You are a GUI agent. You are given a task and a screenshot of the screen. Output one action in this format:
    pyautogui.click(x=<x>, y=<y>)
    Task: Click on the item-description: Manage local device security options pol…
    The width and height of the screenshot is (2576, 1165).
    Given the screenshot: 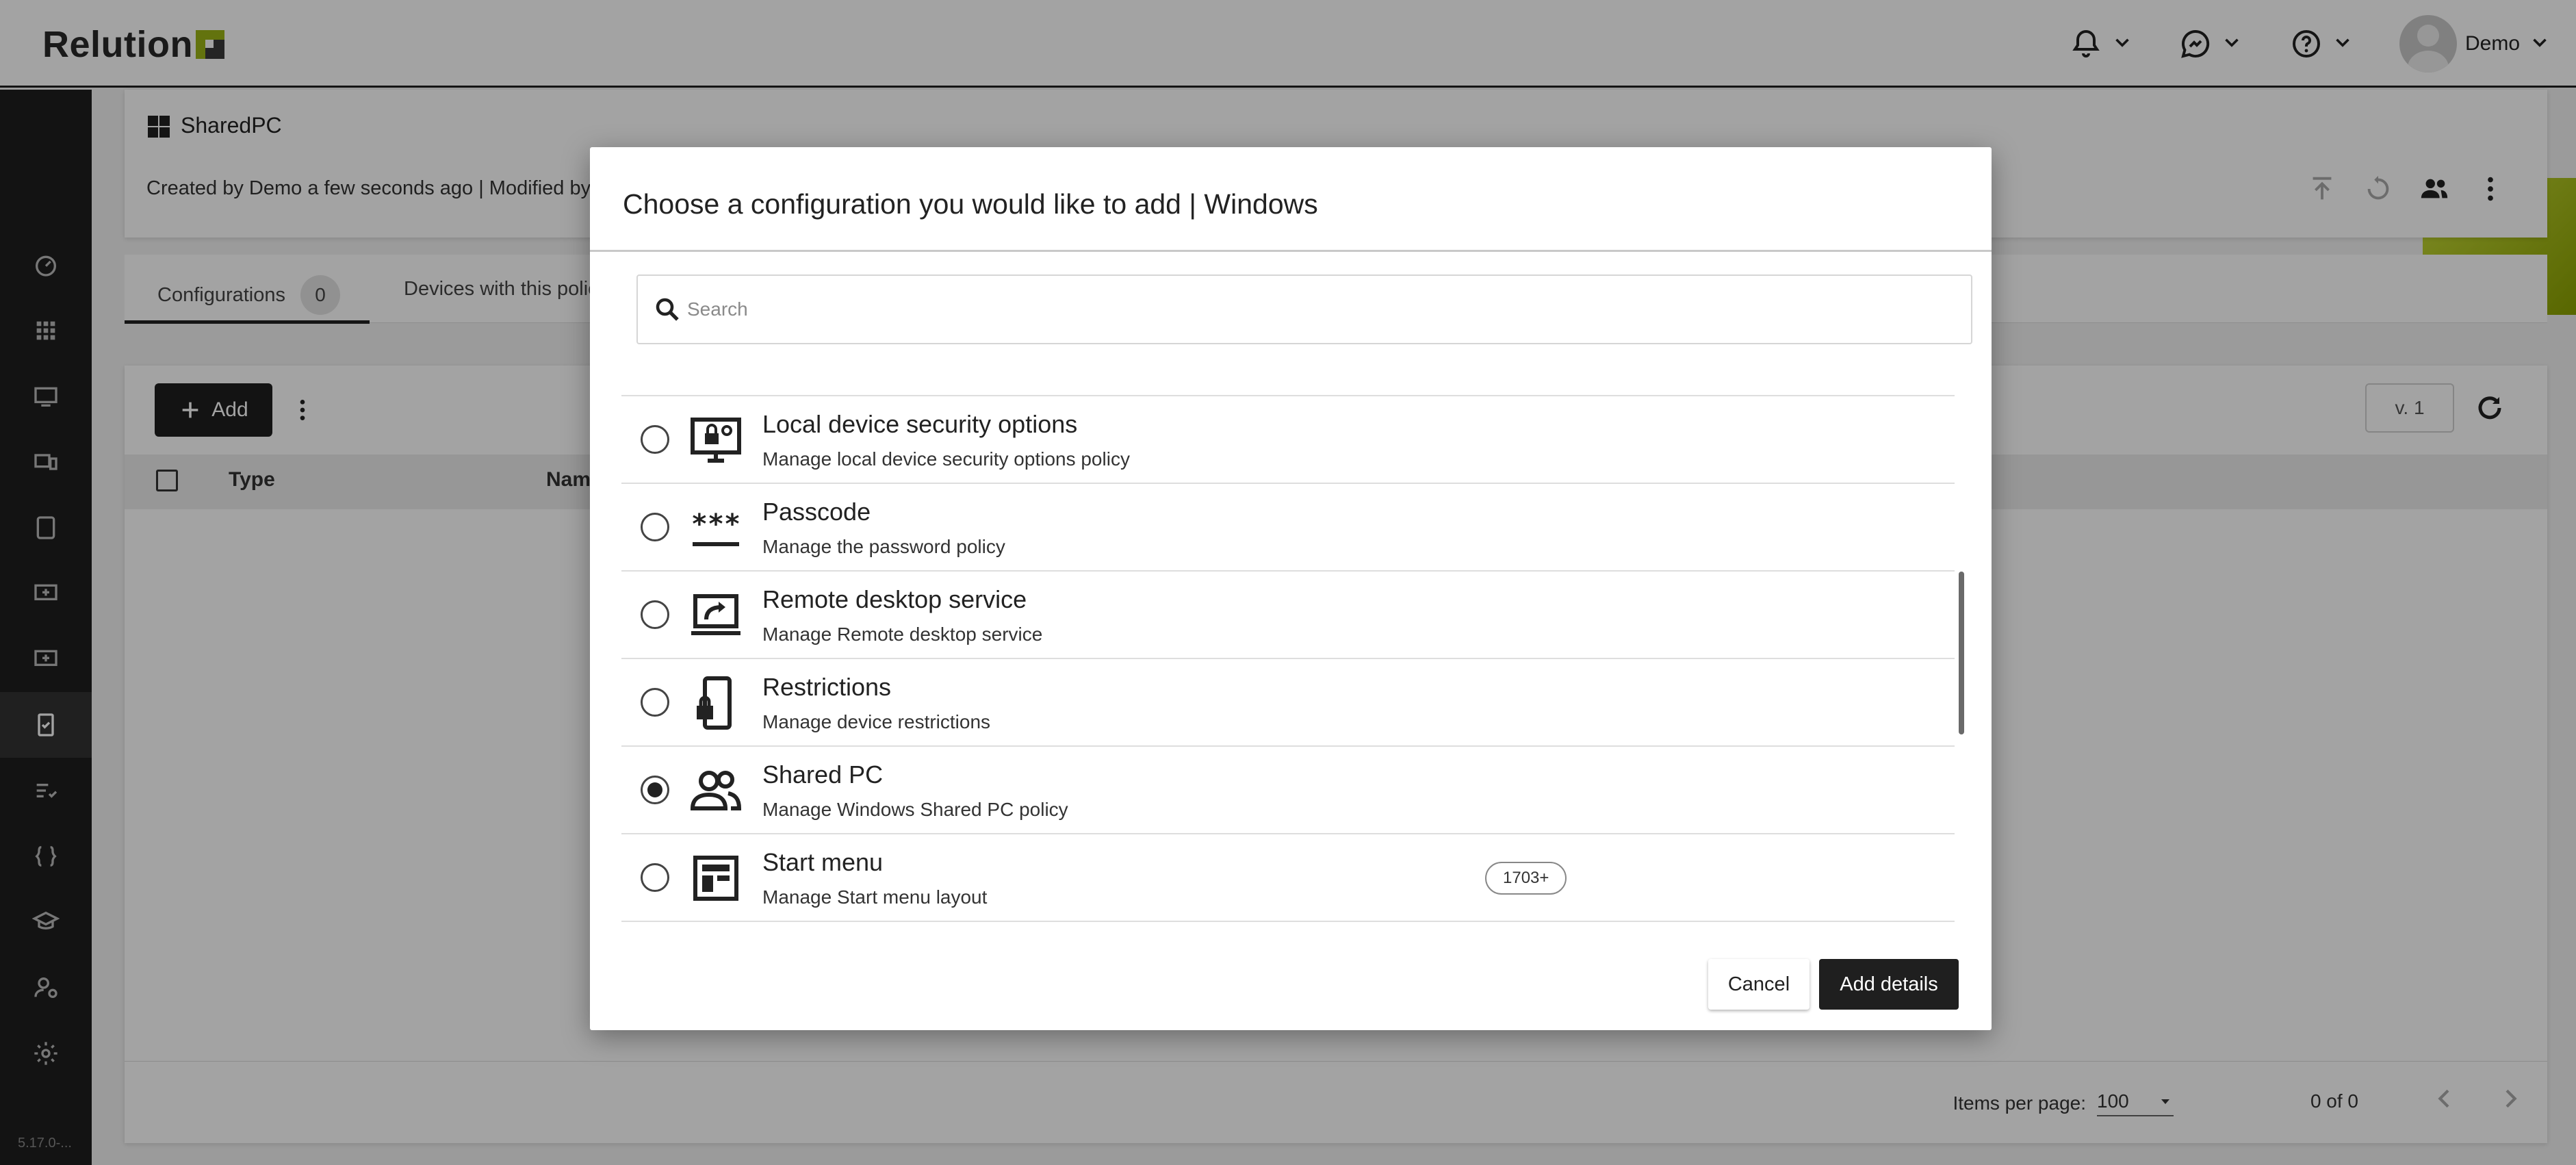 What is the action you would take?
    pyautogui.click(x=946, y=459)
    